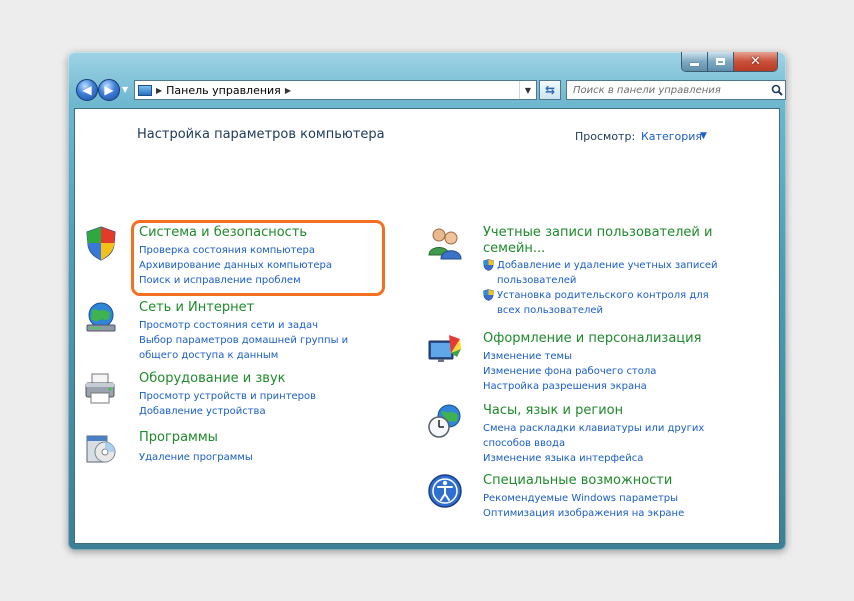  What do you see at coordinates (100, 388) in the screenshot?
I see `printer-icon` at bounding box center [100, 388].